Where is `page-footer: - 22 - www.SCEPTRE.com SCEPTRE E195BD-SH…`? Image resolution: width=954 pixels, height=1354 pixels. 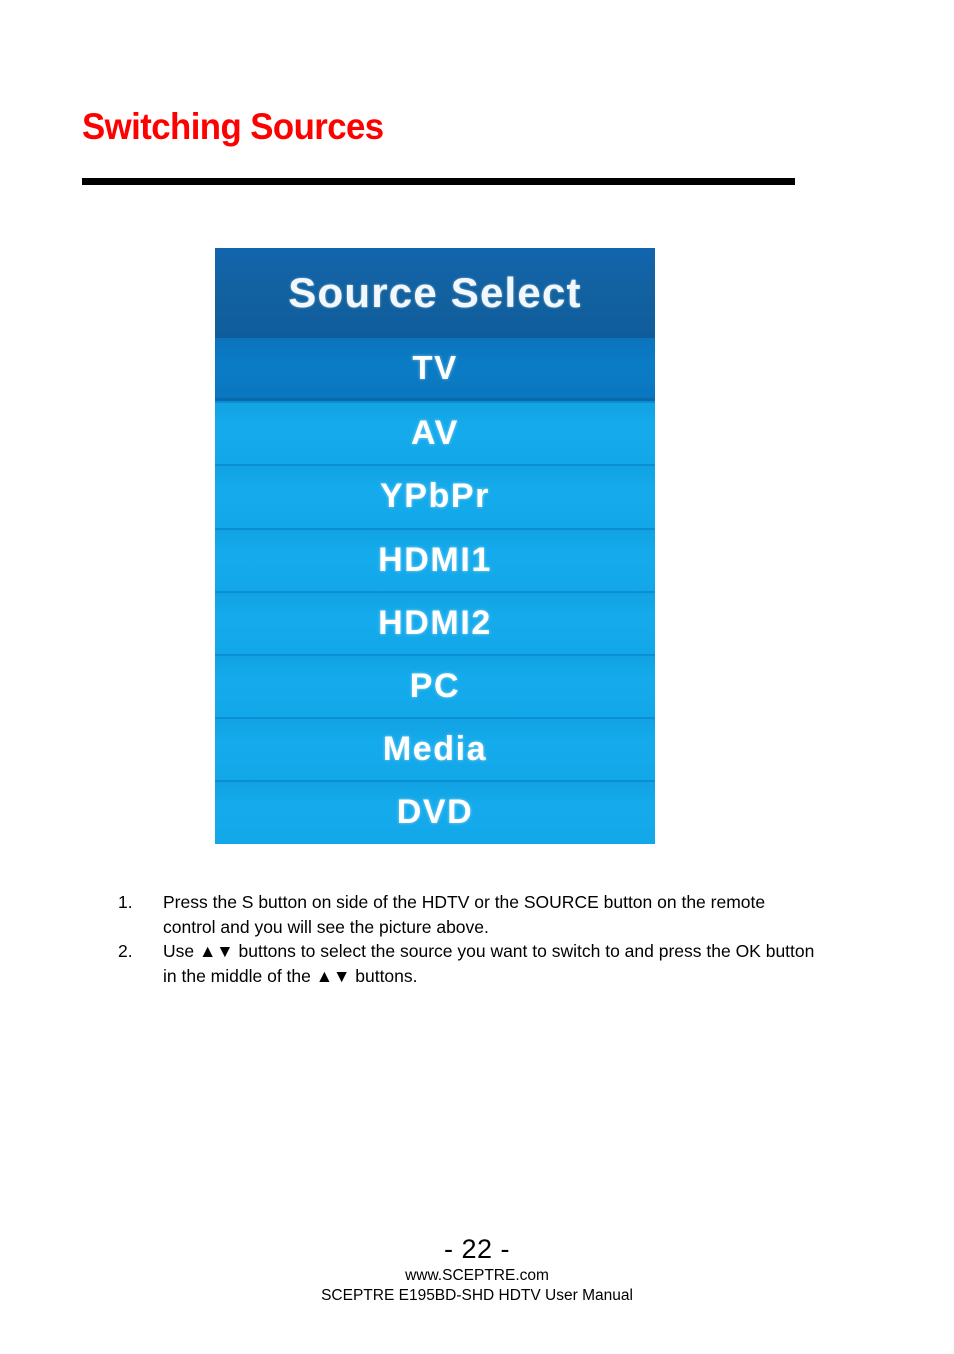
page-footer: - 22 - www.SCEPTRE.com SCEPTRE E195BD-SH… is located at coordinates (477, 1269).